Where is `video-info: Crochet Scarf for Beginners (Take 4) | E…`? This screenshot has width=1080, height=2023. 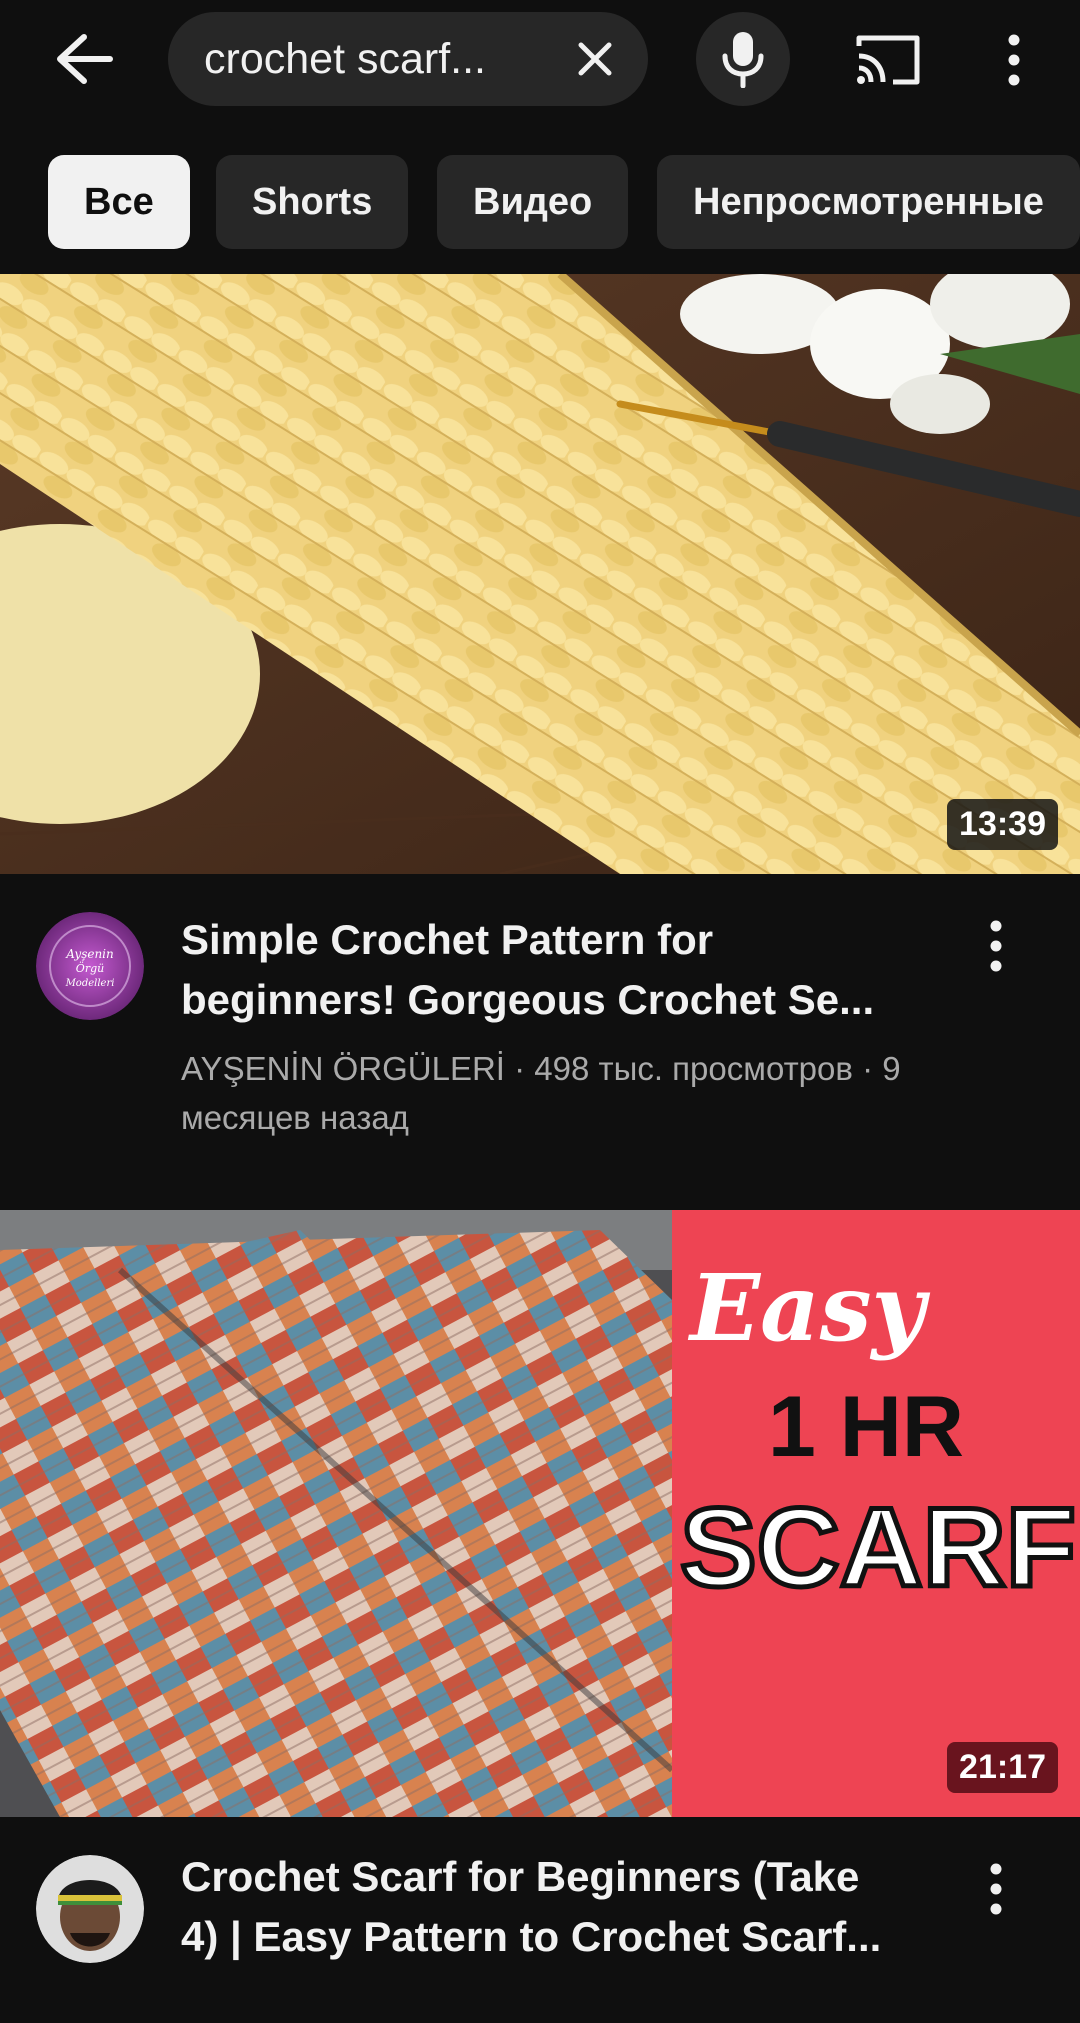
video-info: Crochet Scarf for Beginners (Take 4) | E… is located at coordinates (540, 1920).